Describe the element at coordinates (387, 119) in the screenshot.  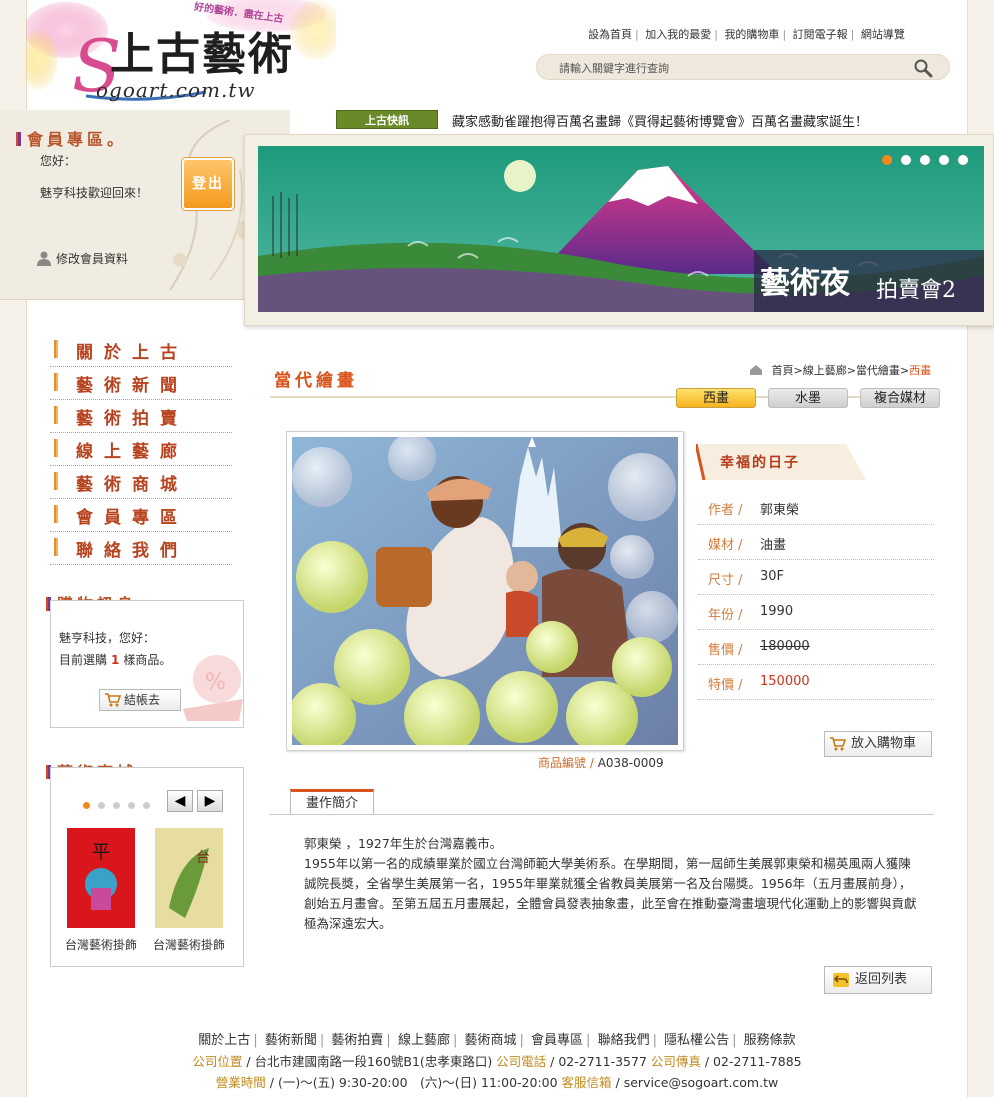
I see `news-tag: 上古快訊` at that location.